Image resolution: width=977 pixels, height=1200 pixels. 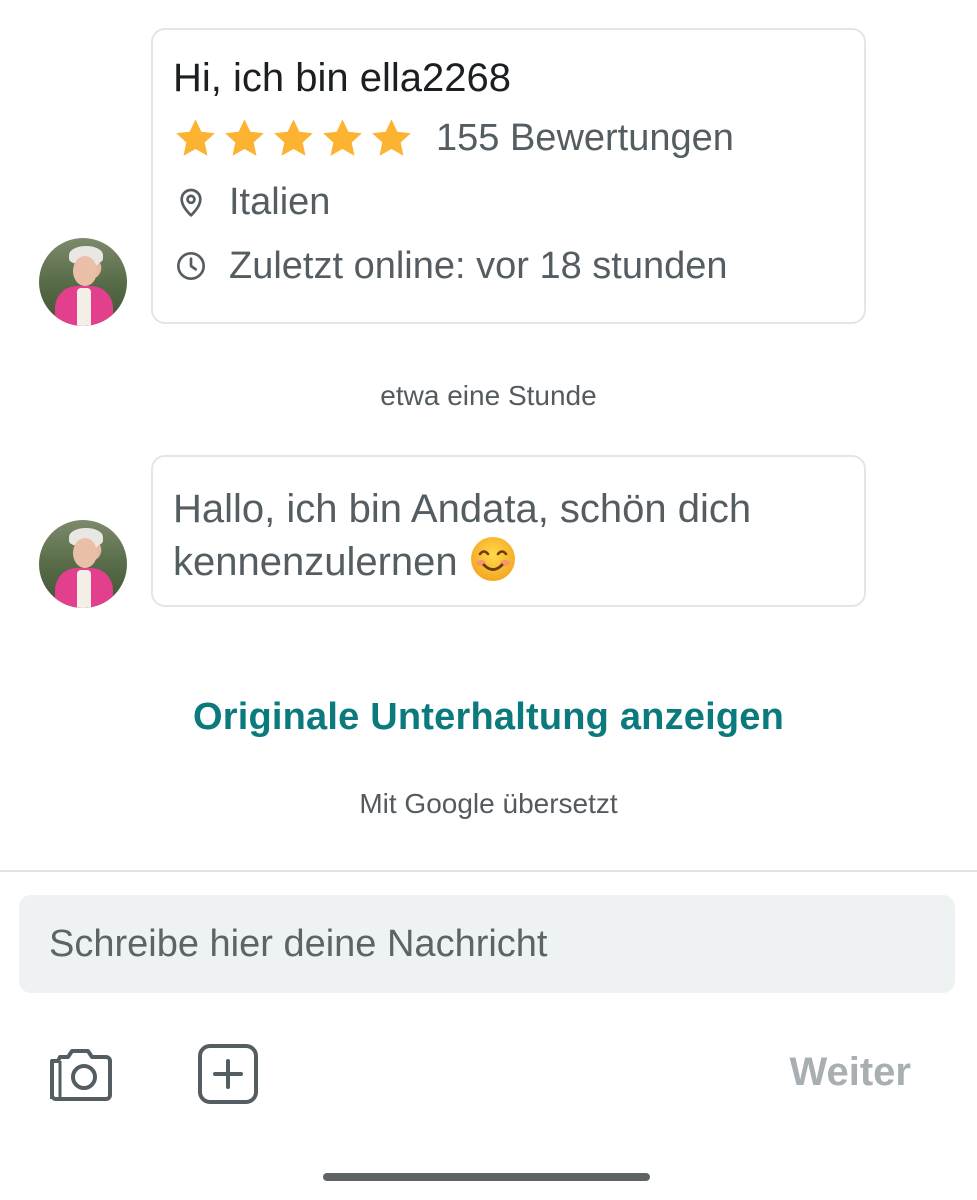 I want to click on message-input, so click(x=487, y=944).